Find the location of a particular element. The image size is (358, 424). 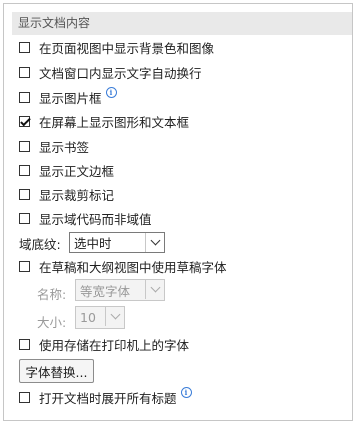

option-field-codes: 显示域代码而非域值 is located at coordinates (85, 218).